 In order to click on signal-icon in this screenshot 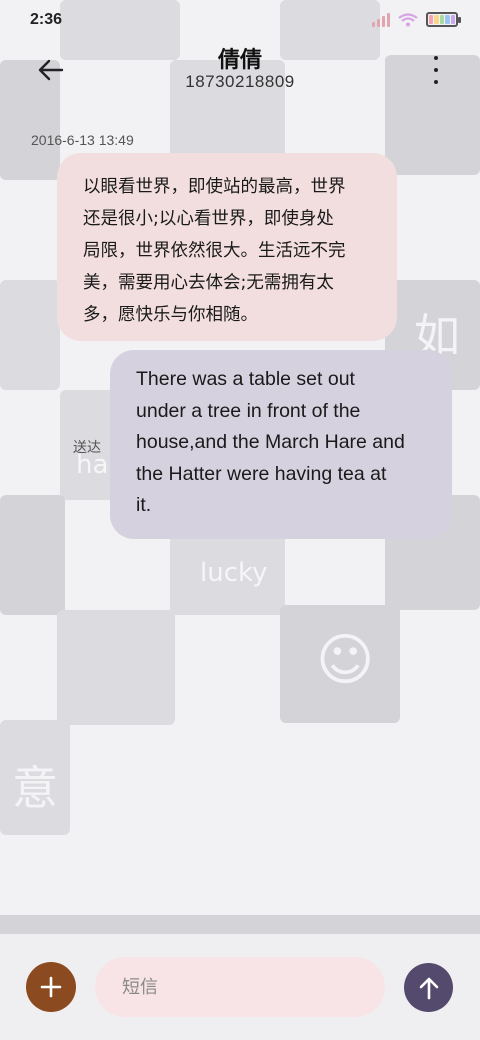, I will do `click(381, 19)`.